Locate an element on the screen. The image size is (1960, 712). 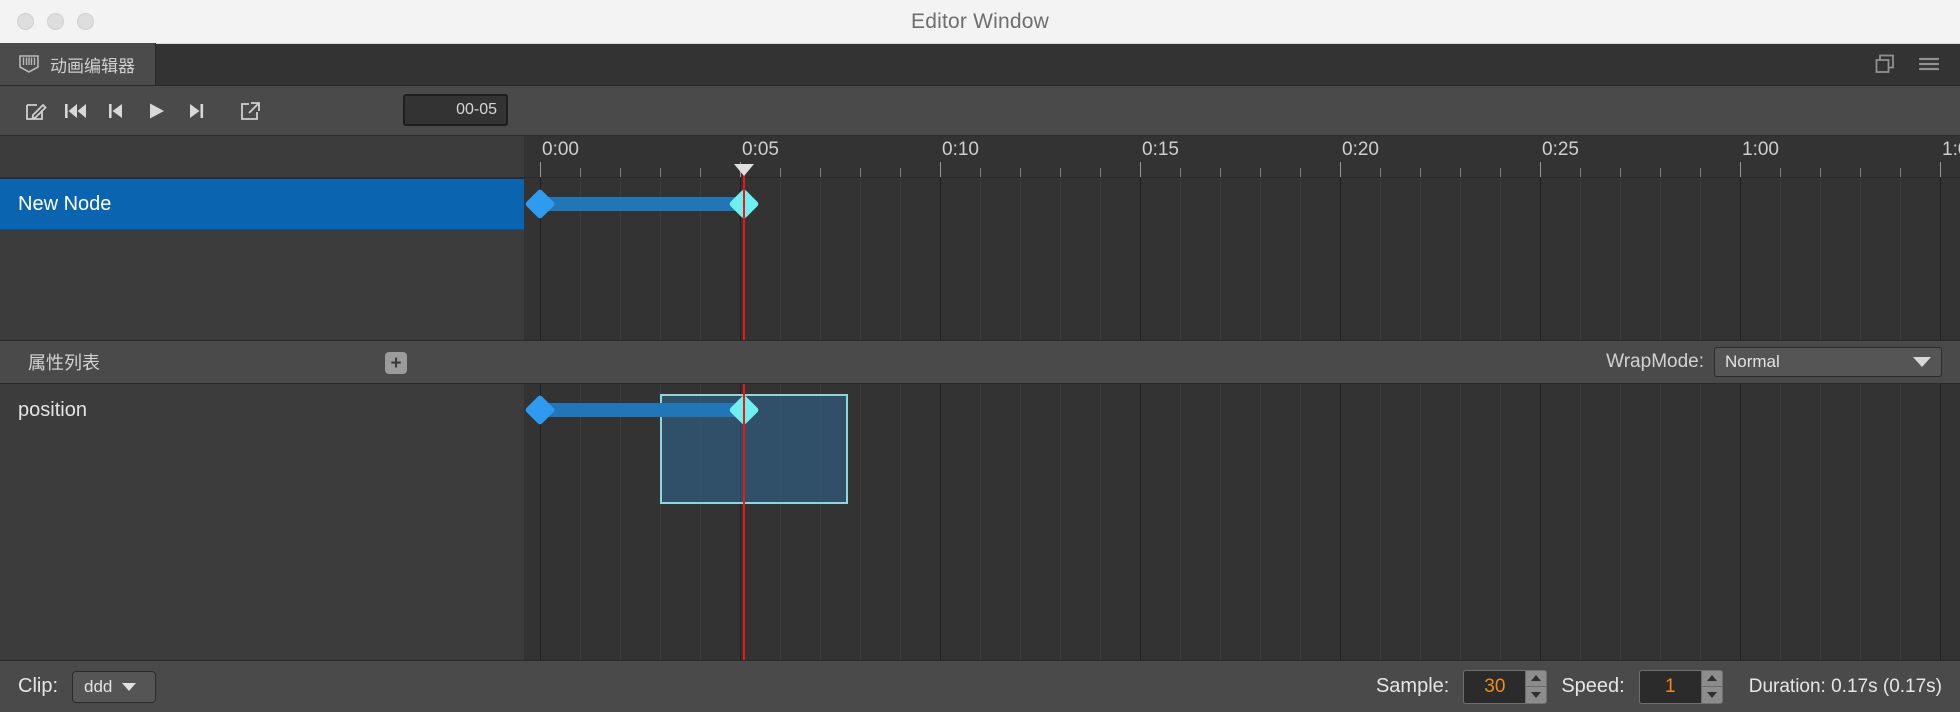
node-label: New Node is located at coordinates (65, 203).